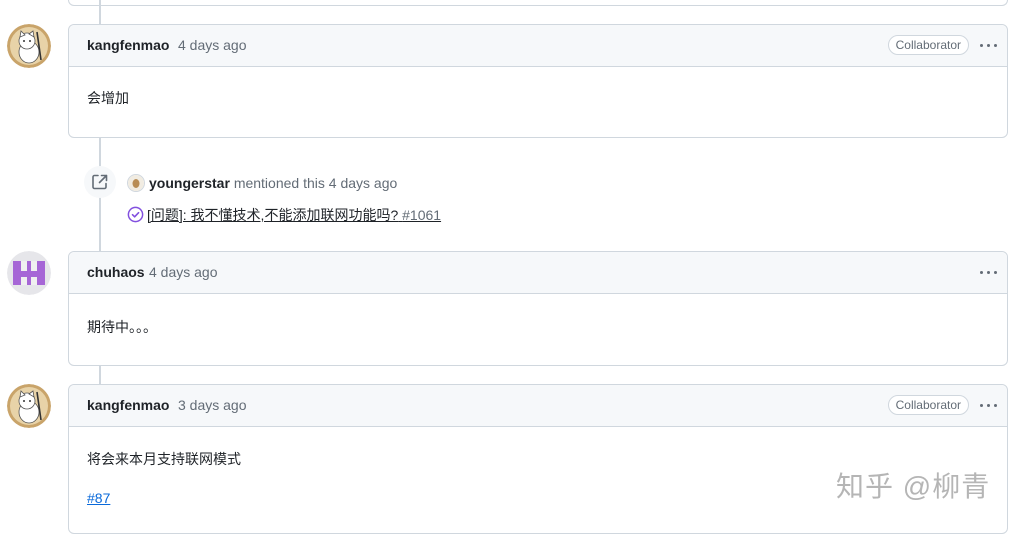  What do you see at coordinates (538, 46) in the screenshot?
I see `comment-header: kangfenmao 4 days ago Collaborator` at bounding box center [538, 46].